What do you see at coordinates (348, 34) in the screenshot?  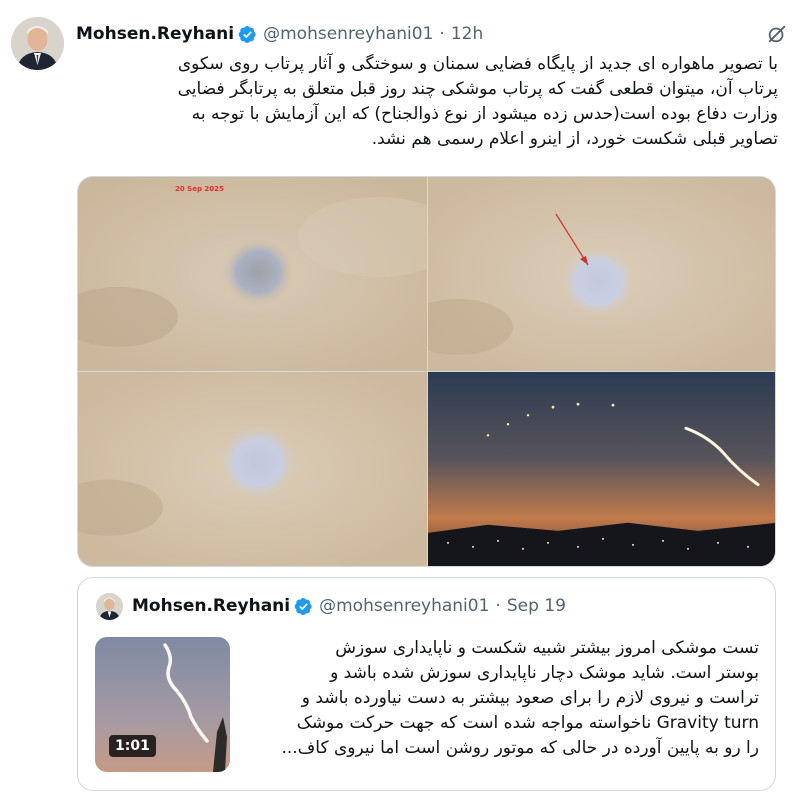 I see `author-handle: @mohsenreyhani01` at bounding box center [348, 34].